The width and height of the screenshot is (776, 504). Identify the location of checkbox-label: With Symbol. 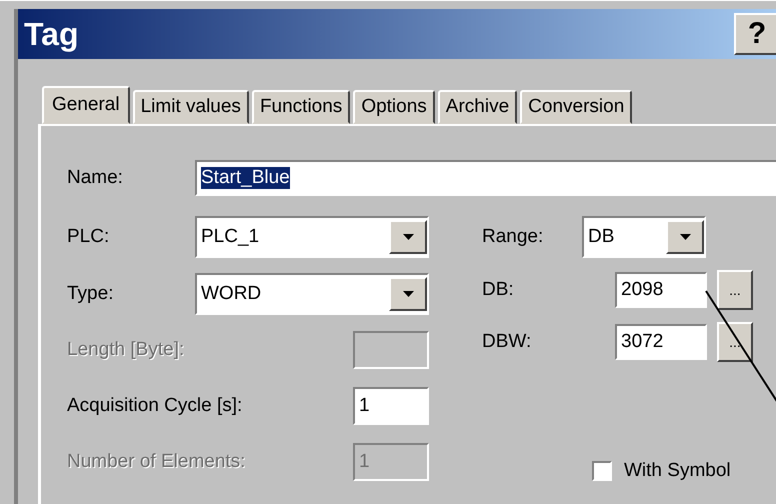
(677, 471).